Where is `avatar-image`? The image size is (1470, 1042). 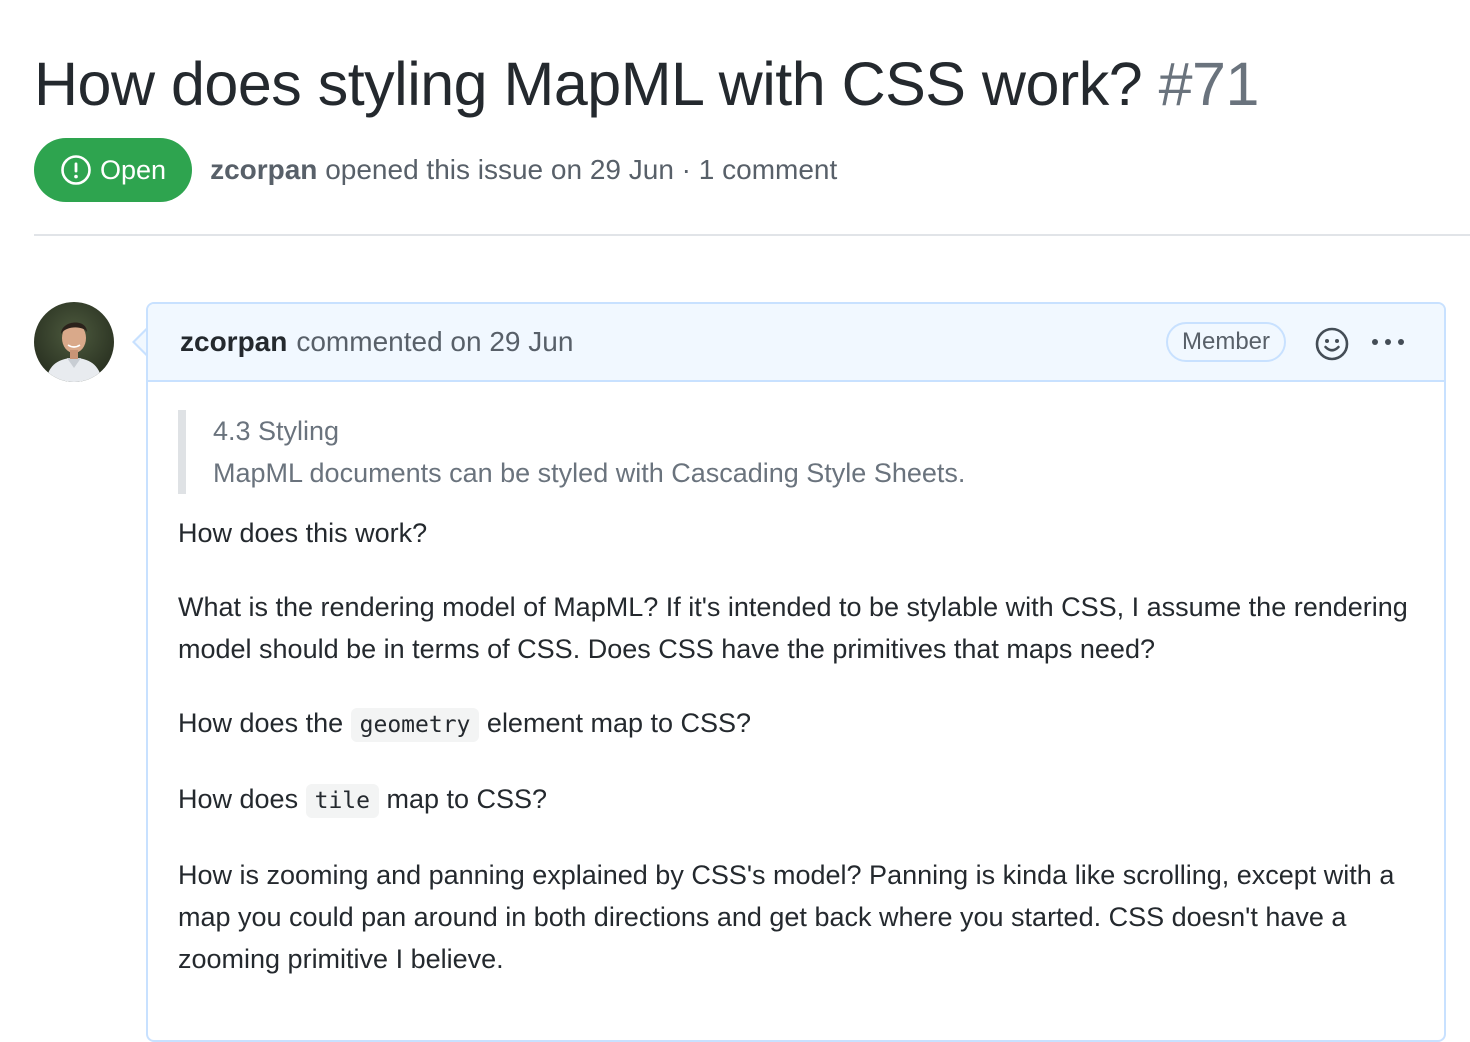
avatar-image is located at coordinates (74, 342).